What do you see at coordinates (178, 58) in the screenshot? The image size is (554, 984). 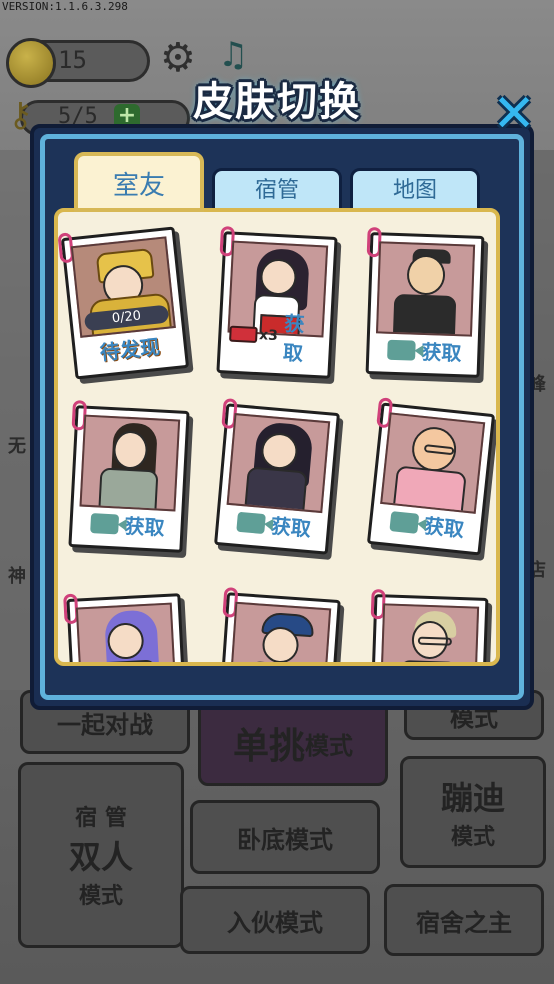 I see `gear-icon: ⚙` at bounding box center [178, 58].